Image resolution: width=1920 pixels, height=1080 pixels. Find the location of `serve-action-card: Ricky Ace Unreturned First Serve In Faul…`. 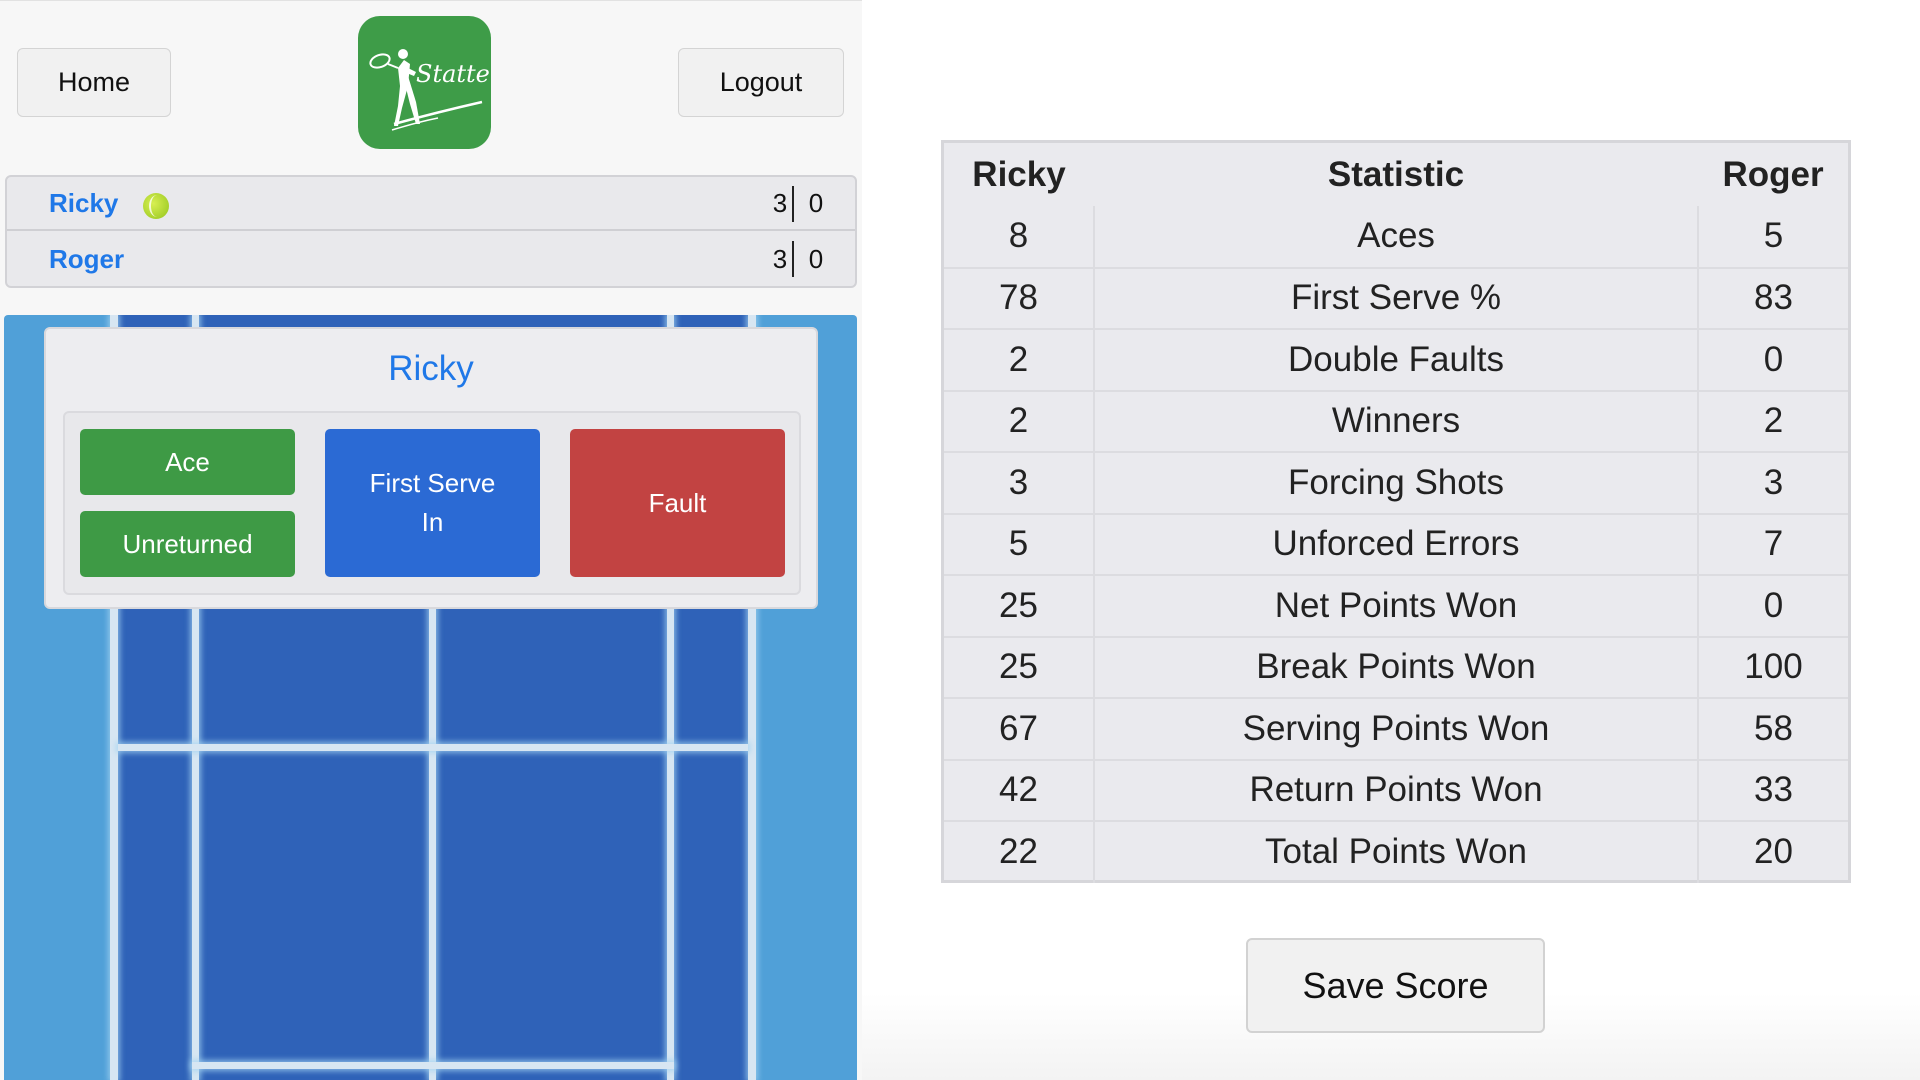

serve-action-card: Ricky Ace Unreturned First Serve In Faul… is located at coordinates (431, 468).